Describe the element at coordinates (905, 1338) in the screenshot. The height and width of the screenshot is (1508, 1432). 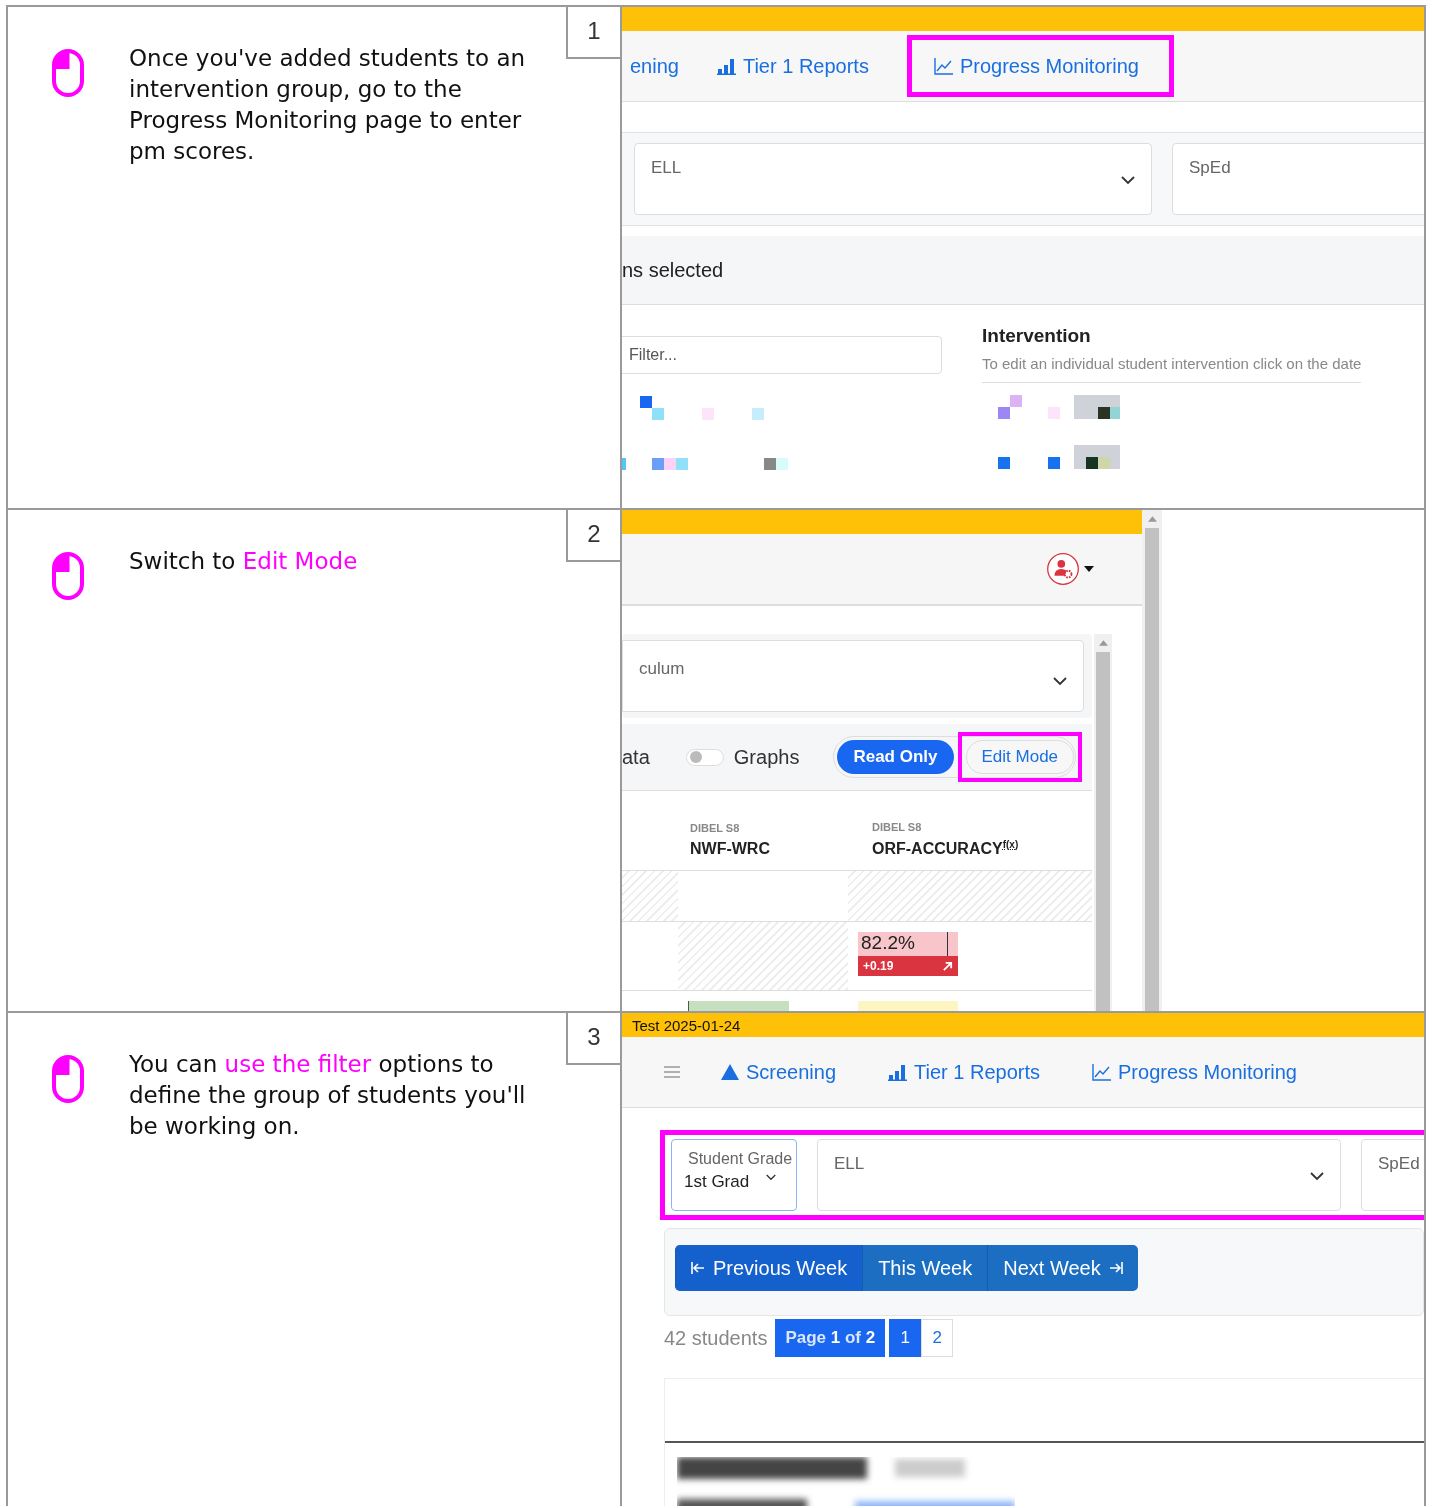
I see `page-button: 1` at that location.